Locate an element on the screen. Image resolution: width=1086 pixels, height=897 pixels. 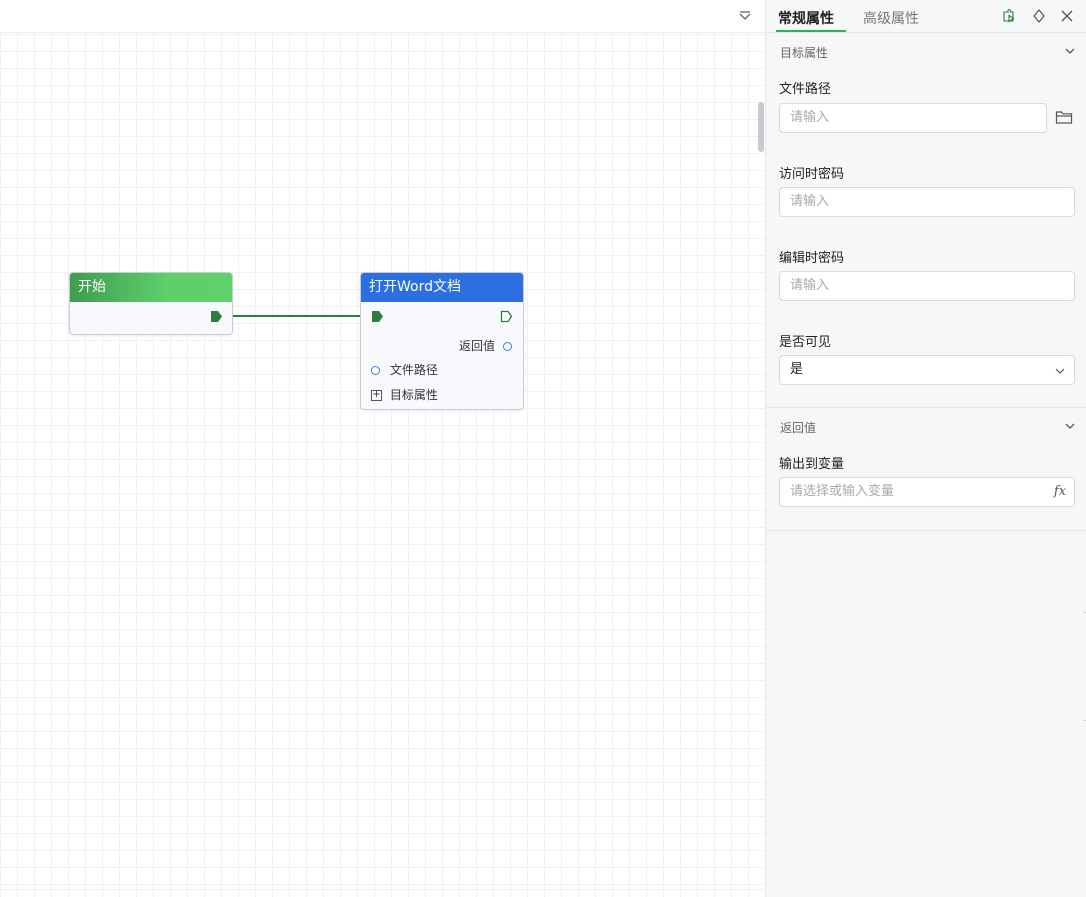
run-icon is located at coordinates (1009, 16).